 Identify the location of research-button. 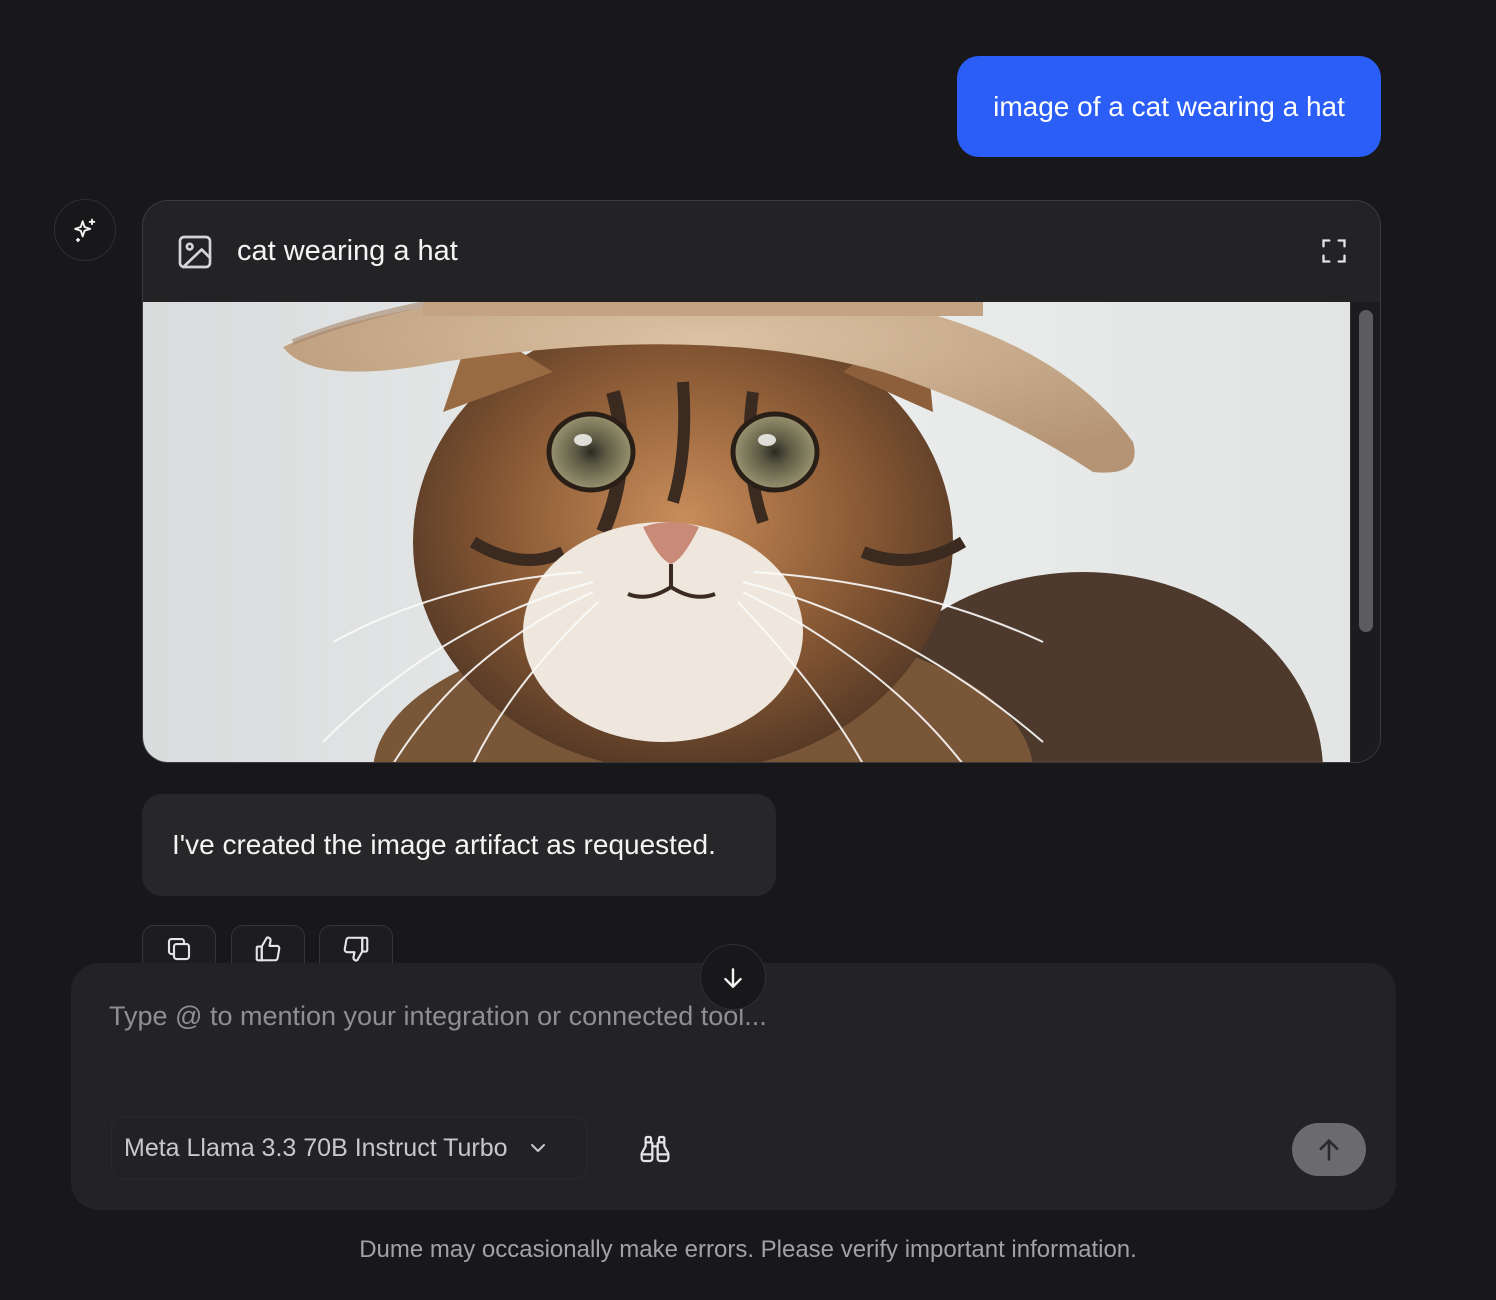
(655, 1149).